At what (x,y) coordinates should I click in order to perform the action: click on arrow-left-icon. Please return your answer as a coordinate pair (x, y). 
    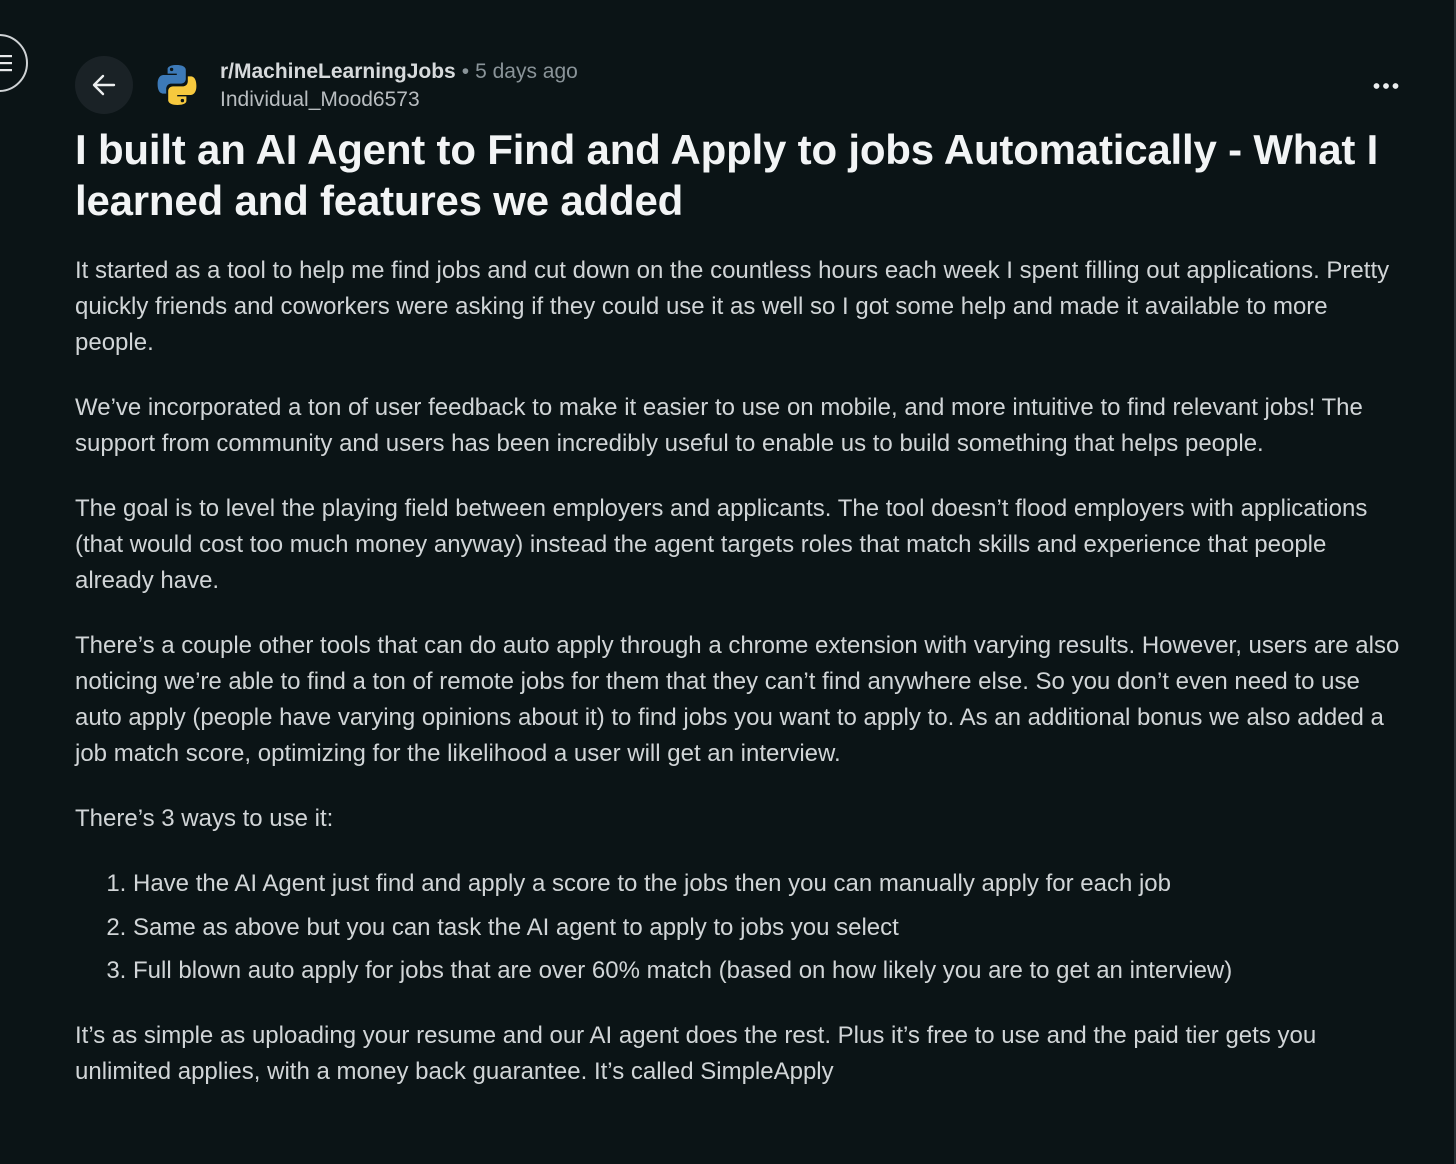
    Looking at the image, I should click on (104, 85).